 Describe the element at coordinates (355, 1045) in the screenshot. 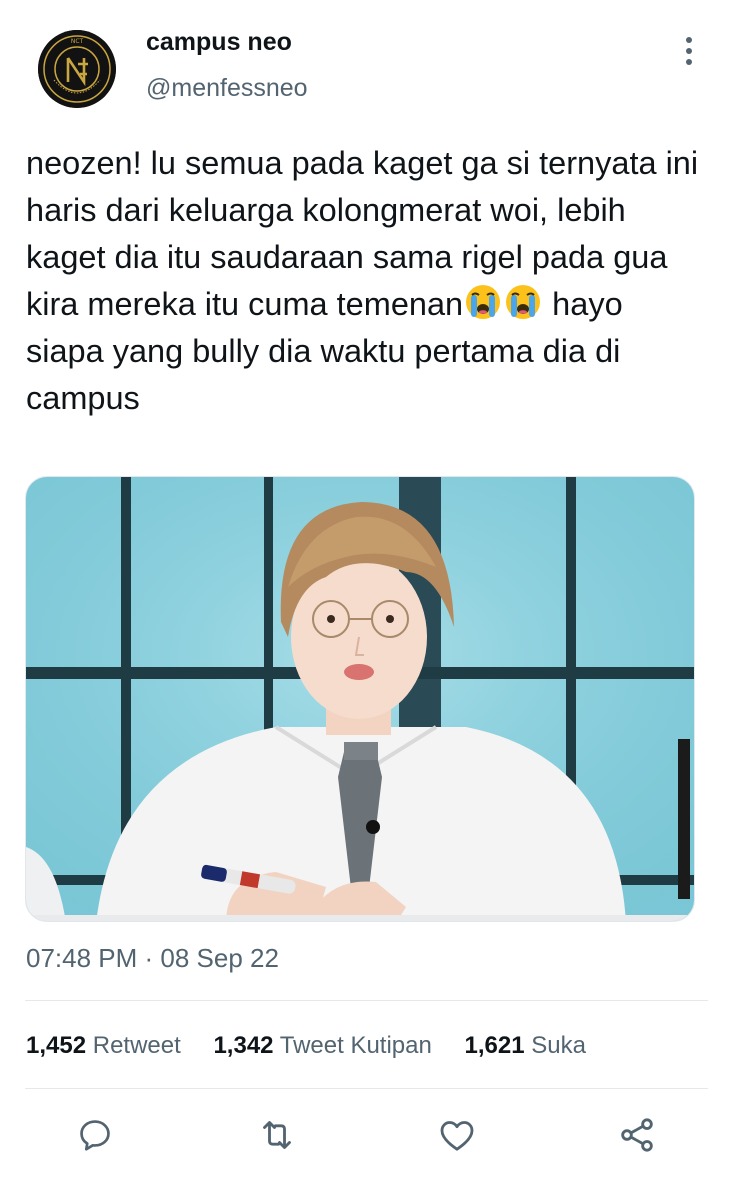

I see `quote-label: Tweet Kutipan` at that location.